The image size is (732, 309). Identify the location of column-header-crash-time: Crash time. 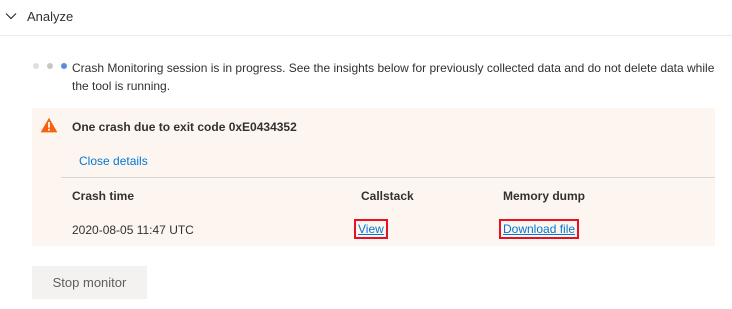
(103, 196).